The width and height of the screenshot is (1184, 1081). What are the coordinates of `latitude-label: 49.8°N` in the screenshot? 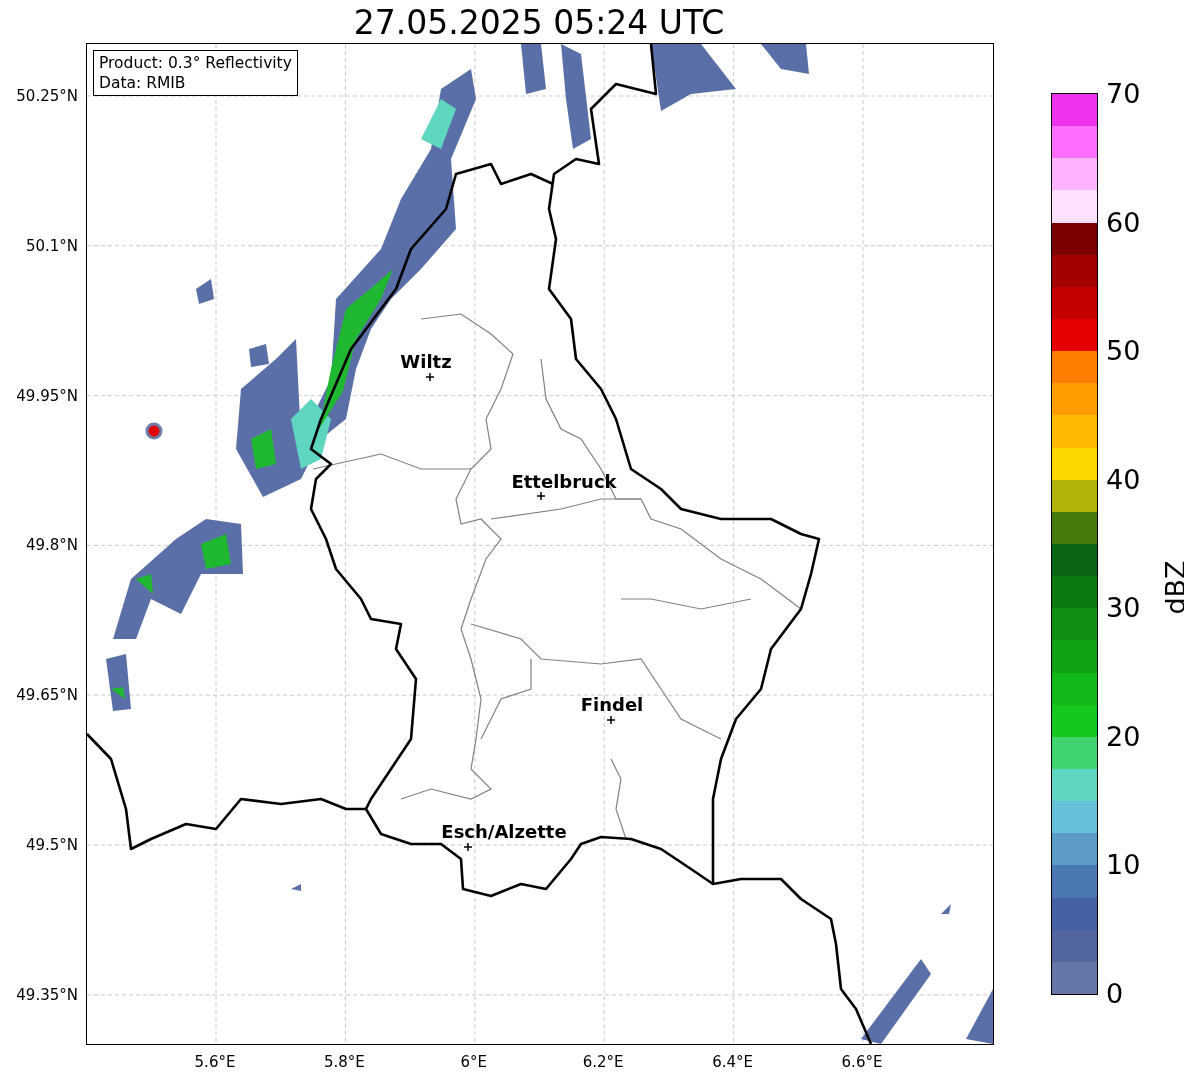 It's located at (51, 545).